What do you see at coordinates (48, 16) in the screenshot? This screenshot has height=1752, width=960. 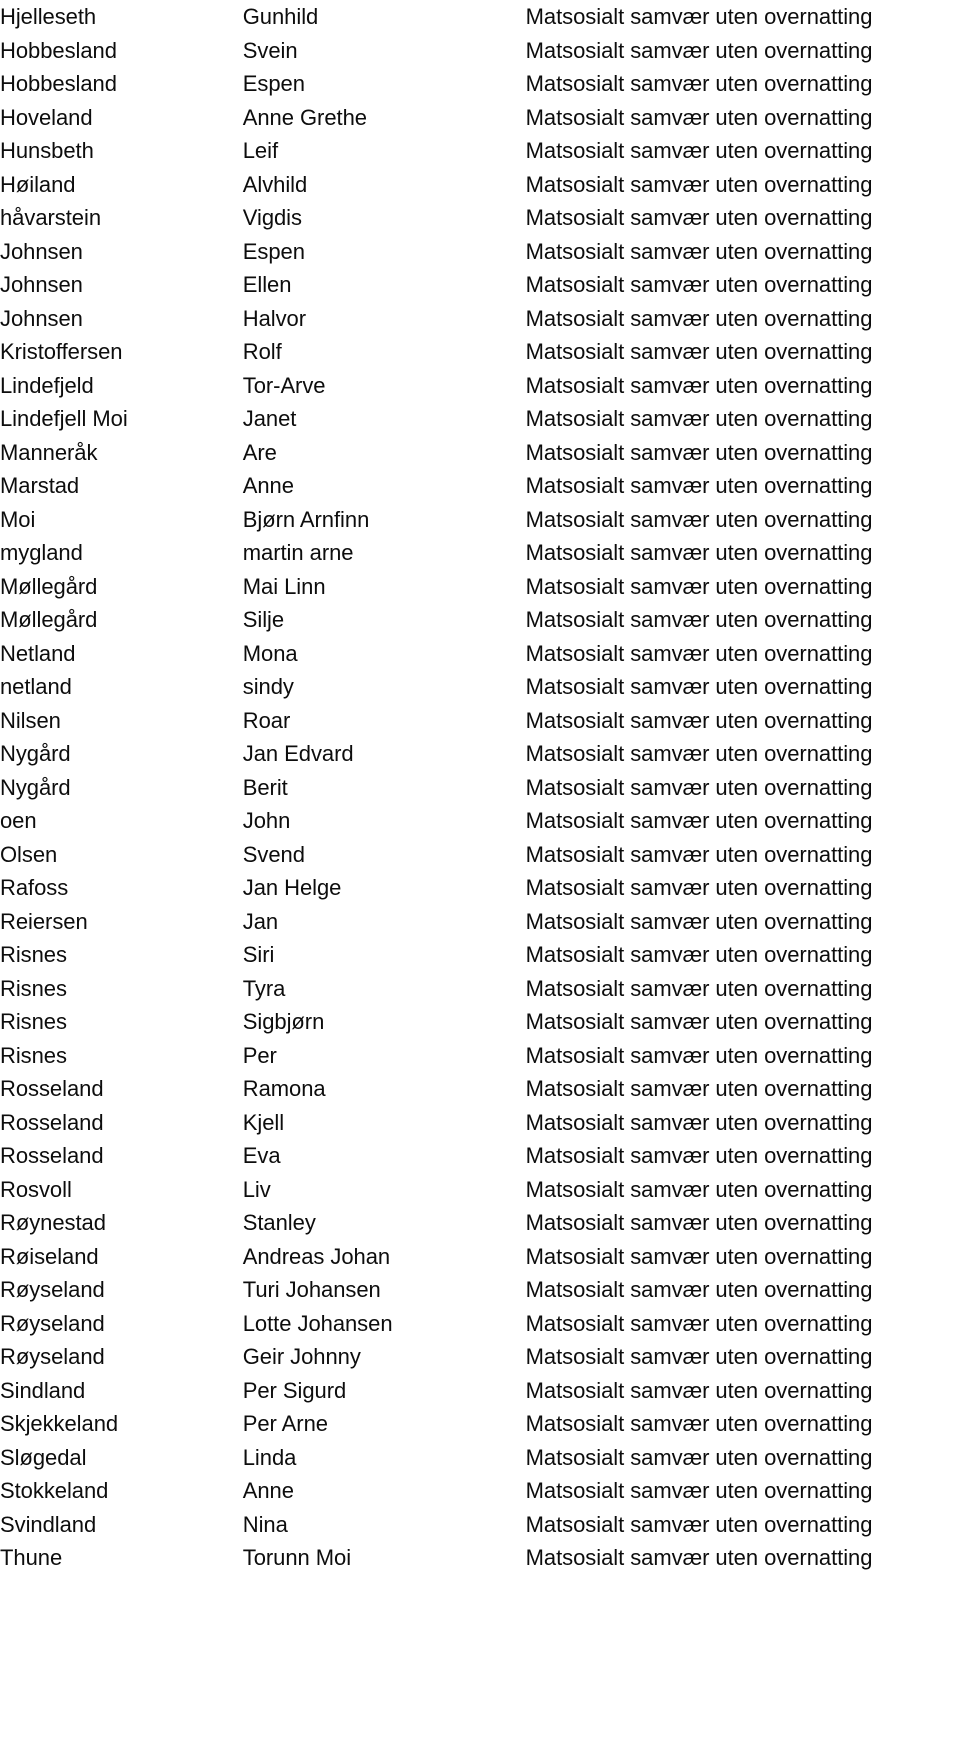 I see `cell-surname: Hjelleseth` at bounding box center [48, 16].